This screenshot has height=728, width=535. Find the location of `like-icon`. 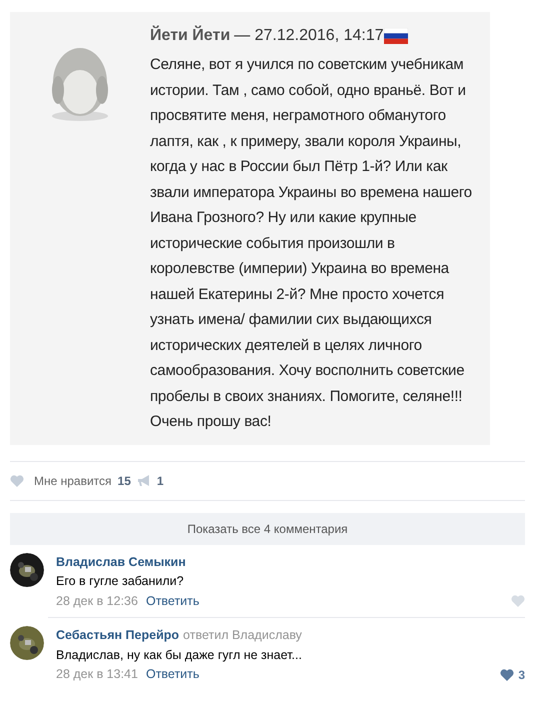

like-icon is located at coordinates (507, 674).